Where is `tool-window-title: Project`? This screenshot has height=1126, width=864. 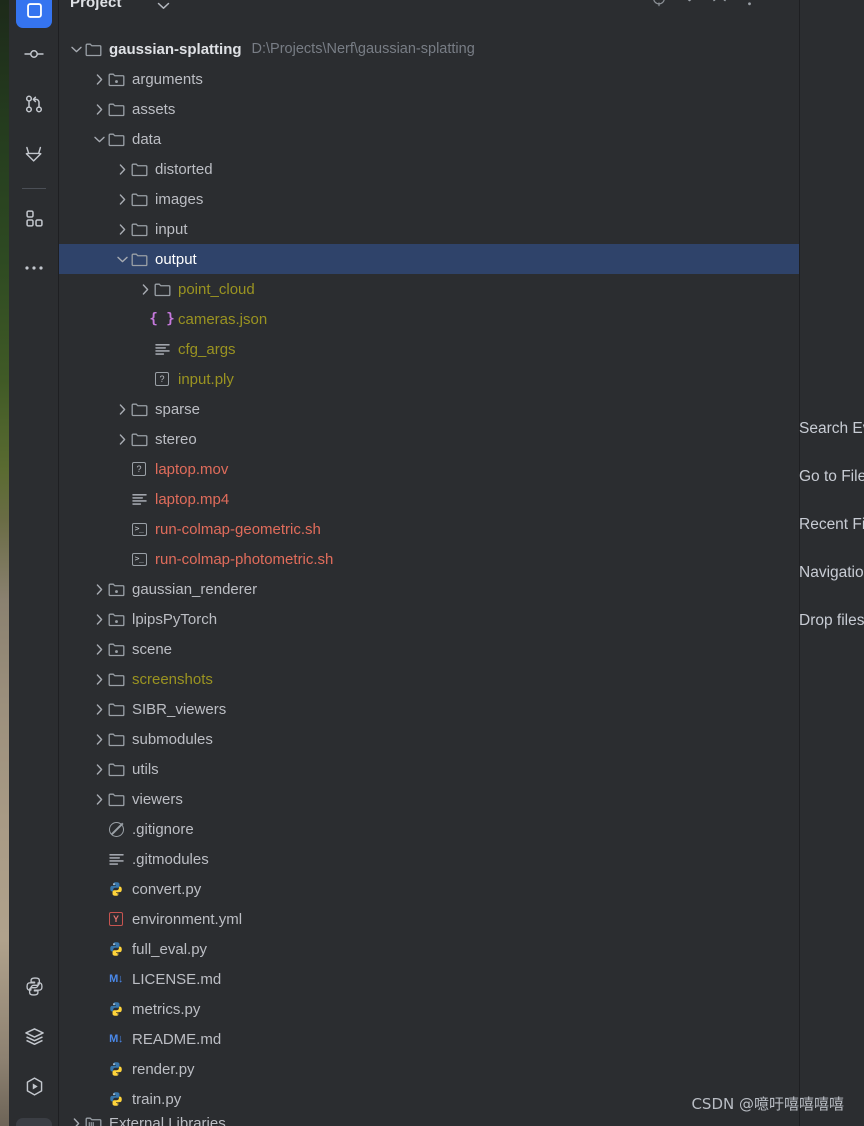 tool-window-title: Project is located at coordinates (96, 5).